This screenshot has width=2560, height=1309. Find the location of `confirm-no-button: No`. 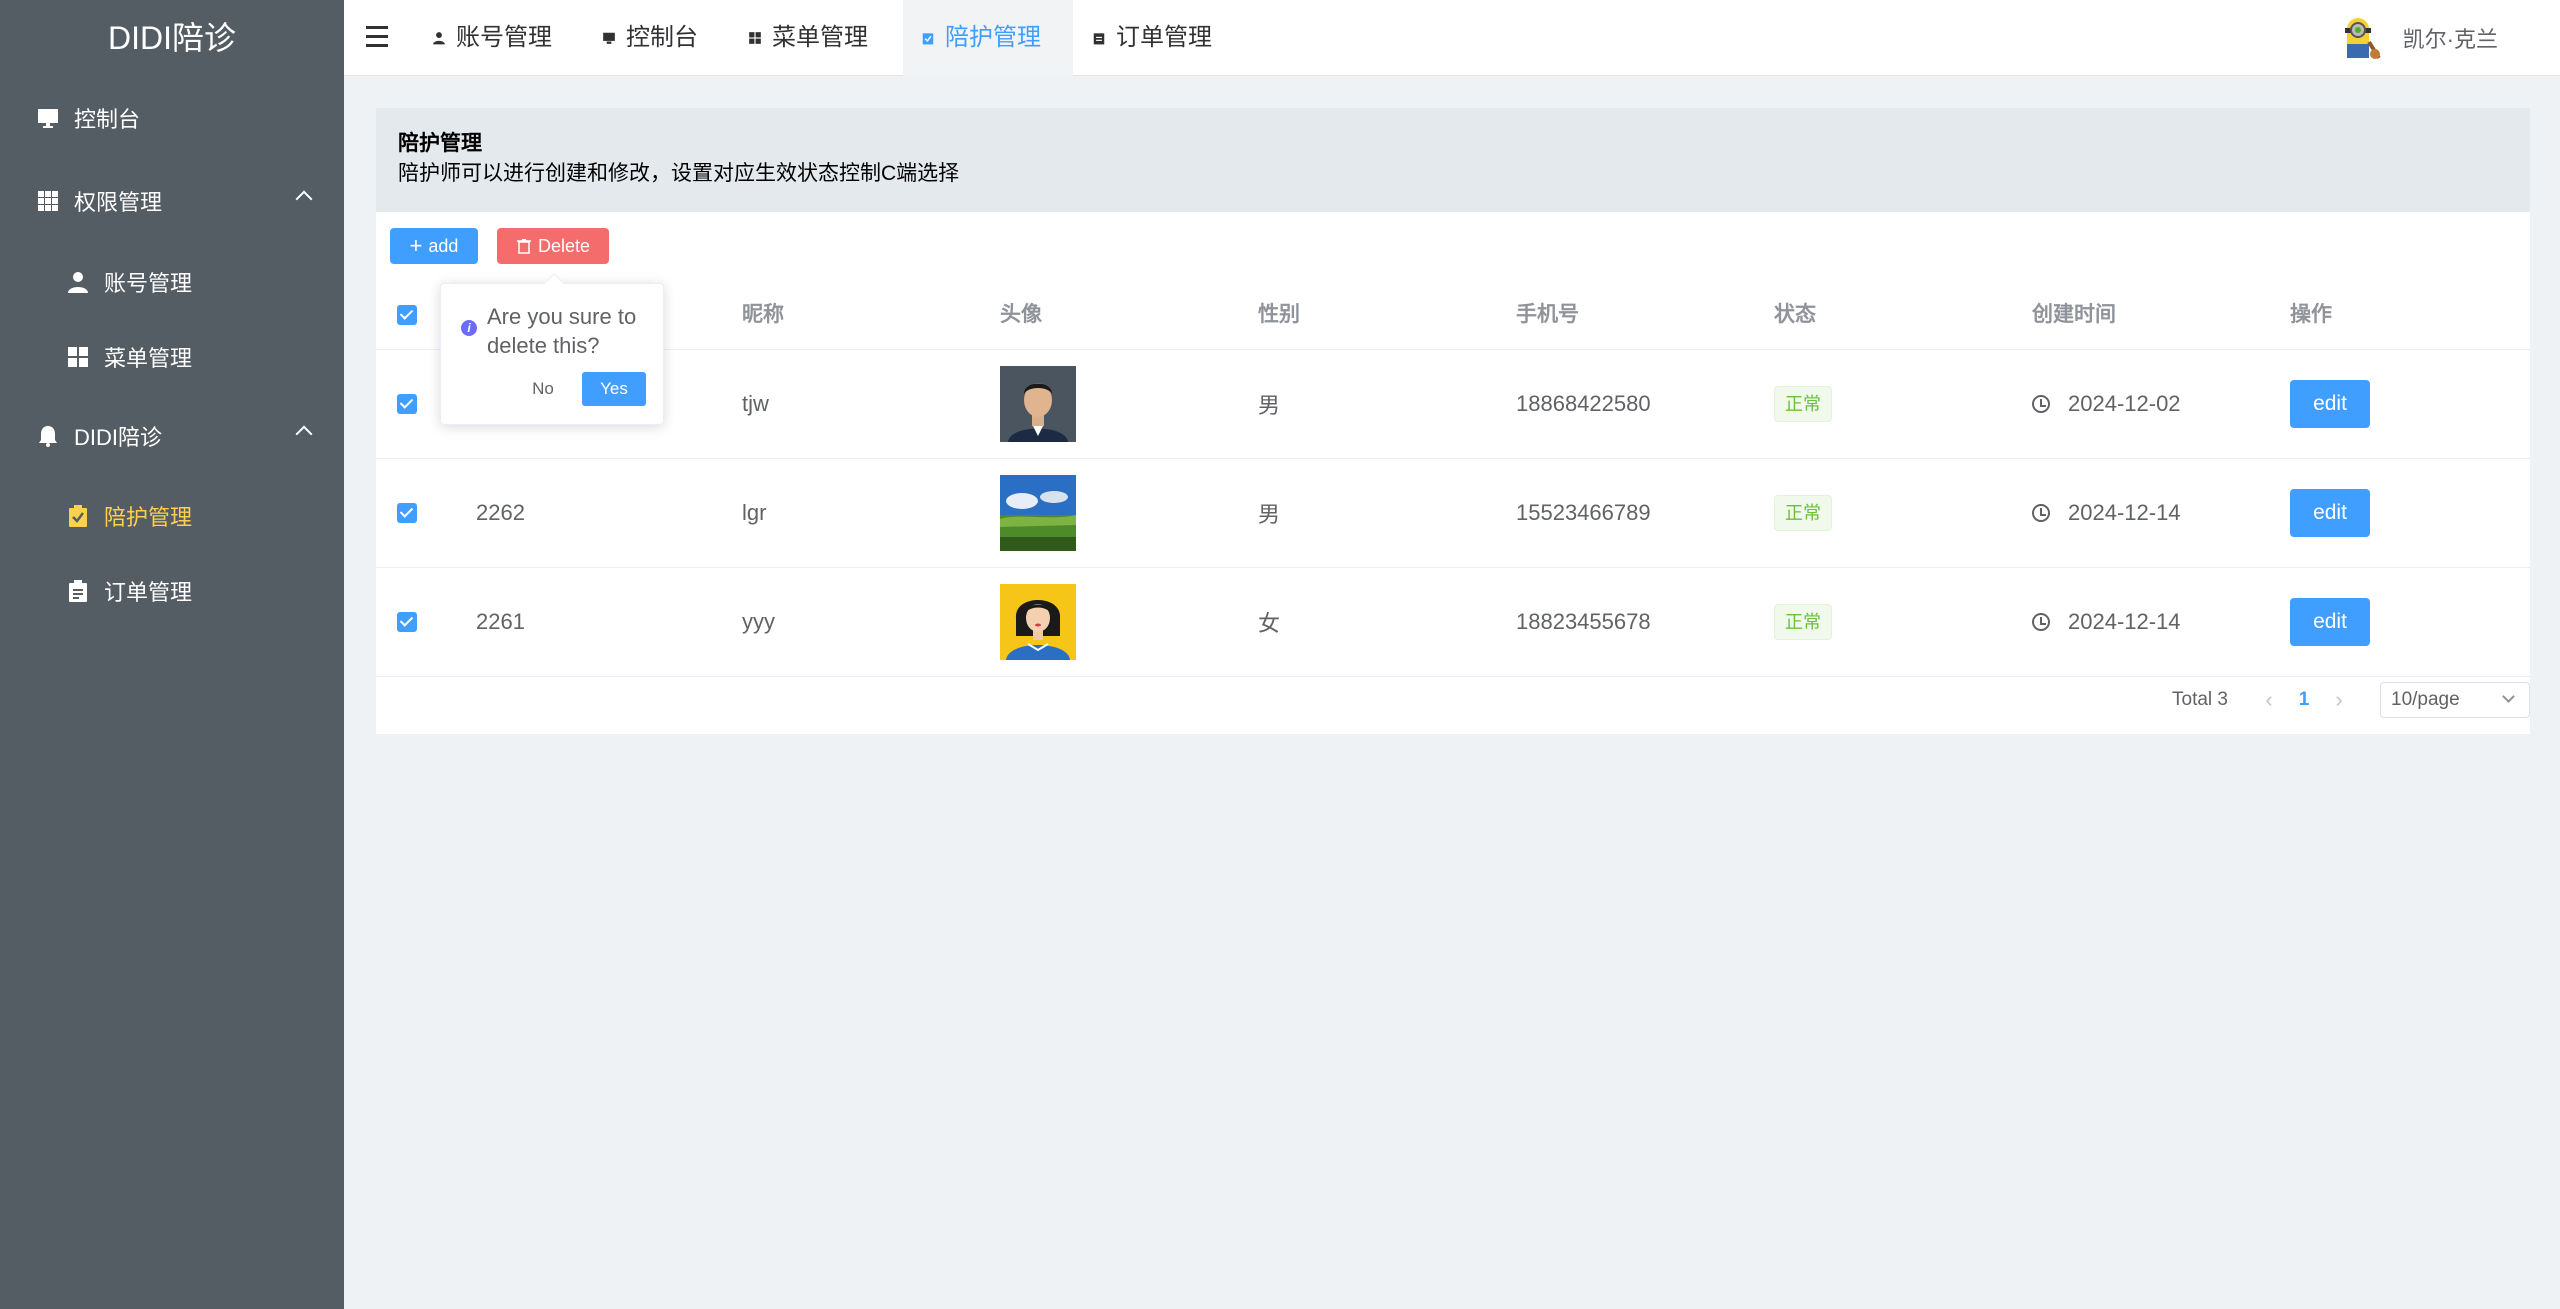

confirm-no-button: No is located at coordinates (543, 389).